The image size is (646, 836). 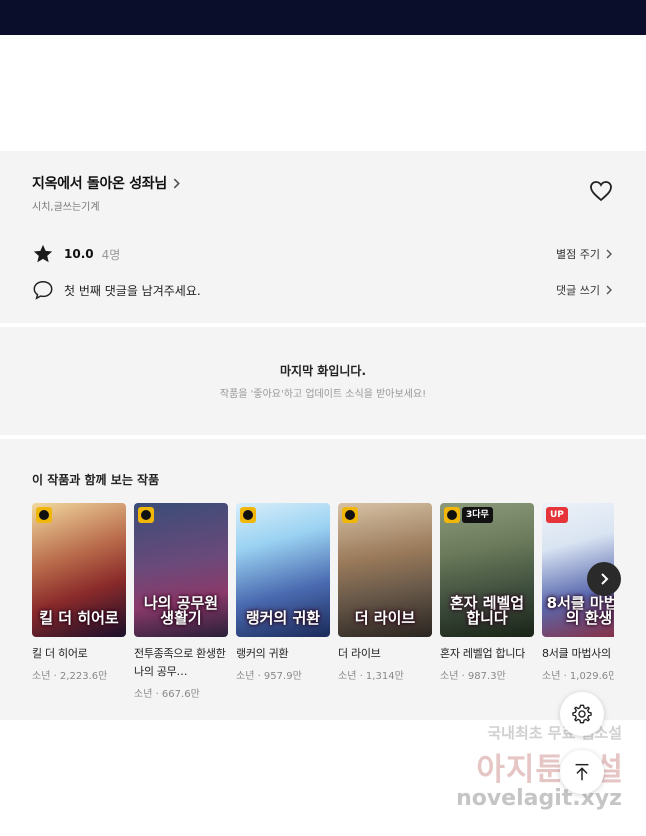 What do you see at coordinates (132, 290) in the screenshot?
I see `comment-prompt: 첫 번째 댓글을 남겨주세요.` at bounding box center [132, 290].